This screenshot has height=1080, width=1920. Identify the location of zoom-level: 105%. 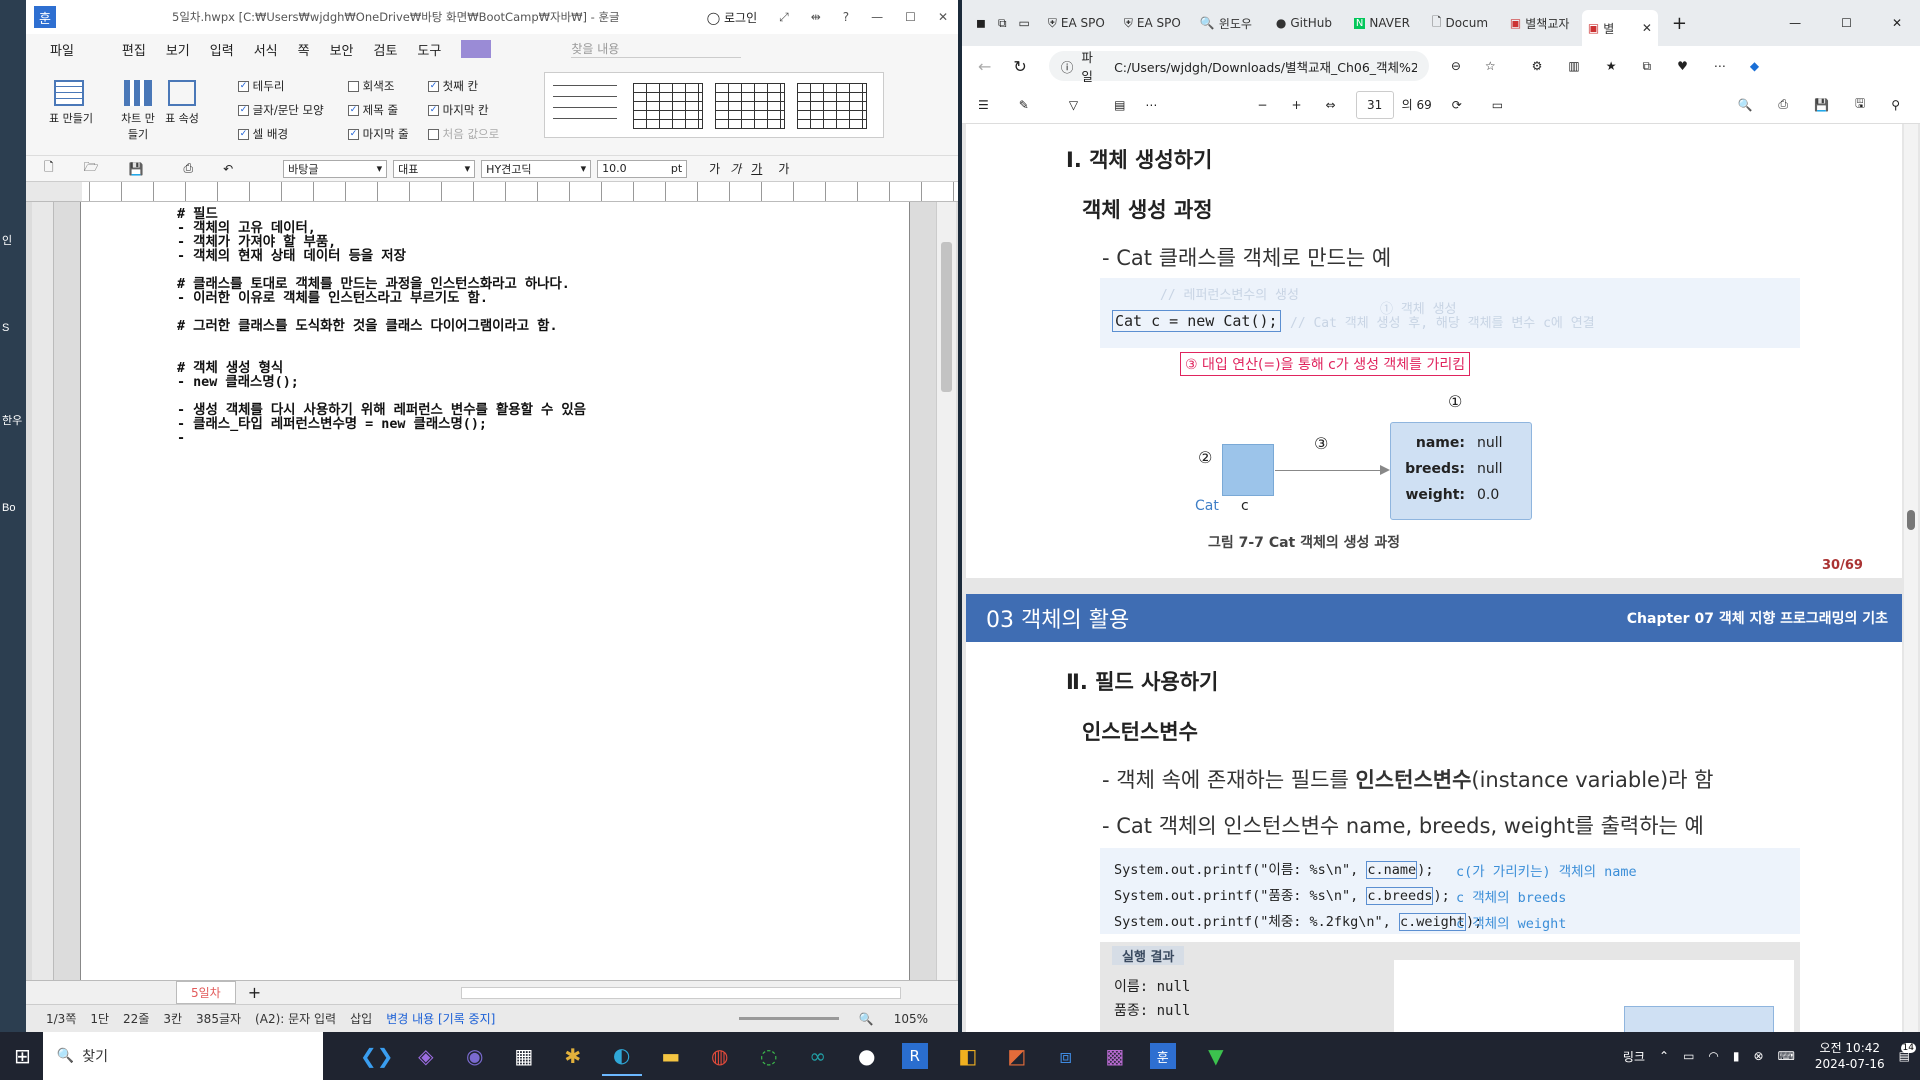
(911, 1019).